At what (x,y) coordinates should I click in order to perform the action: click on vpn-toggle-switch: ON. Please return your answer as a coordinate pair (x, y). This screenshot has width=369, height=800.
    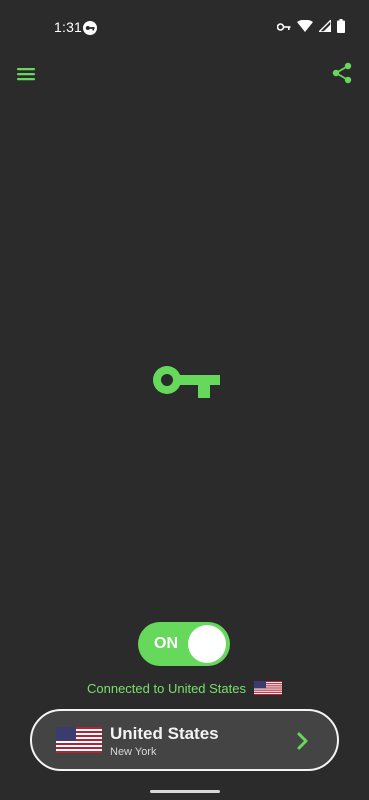
    Looking at the image, I should click on (184, 644).